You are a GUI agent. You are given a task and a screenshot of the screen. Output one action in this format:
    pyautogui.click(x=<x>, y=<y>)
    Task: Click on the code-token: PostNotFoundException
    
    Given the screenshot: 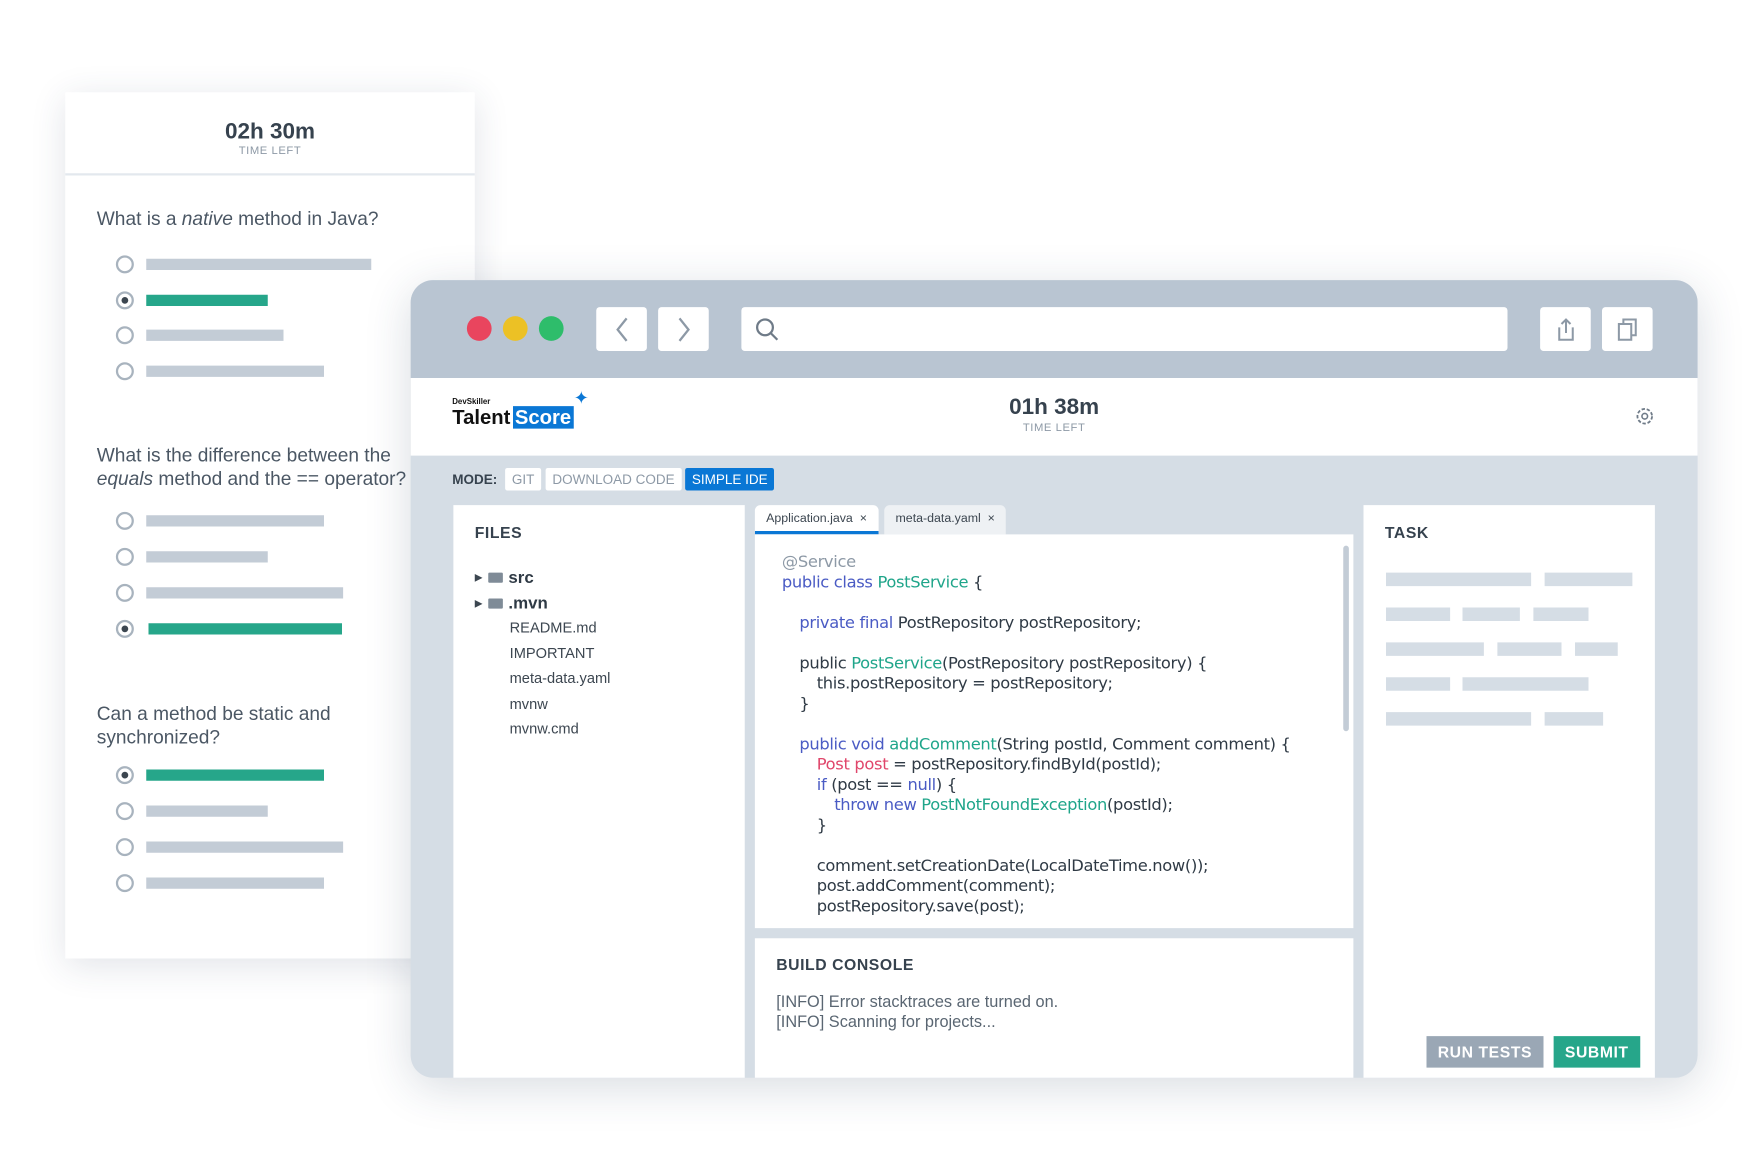 What is the action you would take?
    pyautogui.click(x=1014, y=805)
    